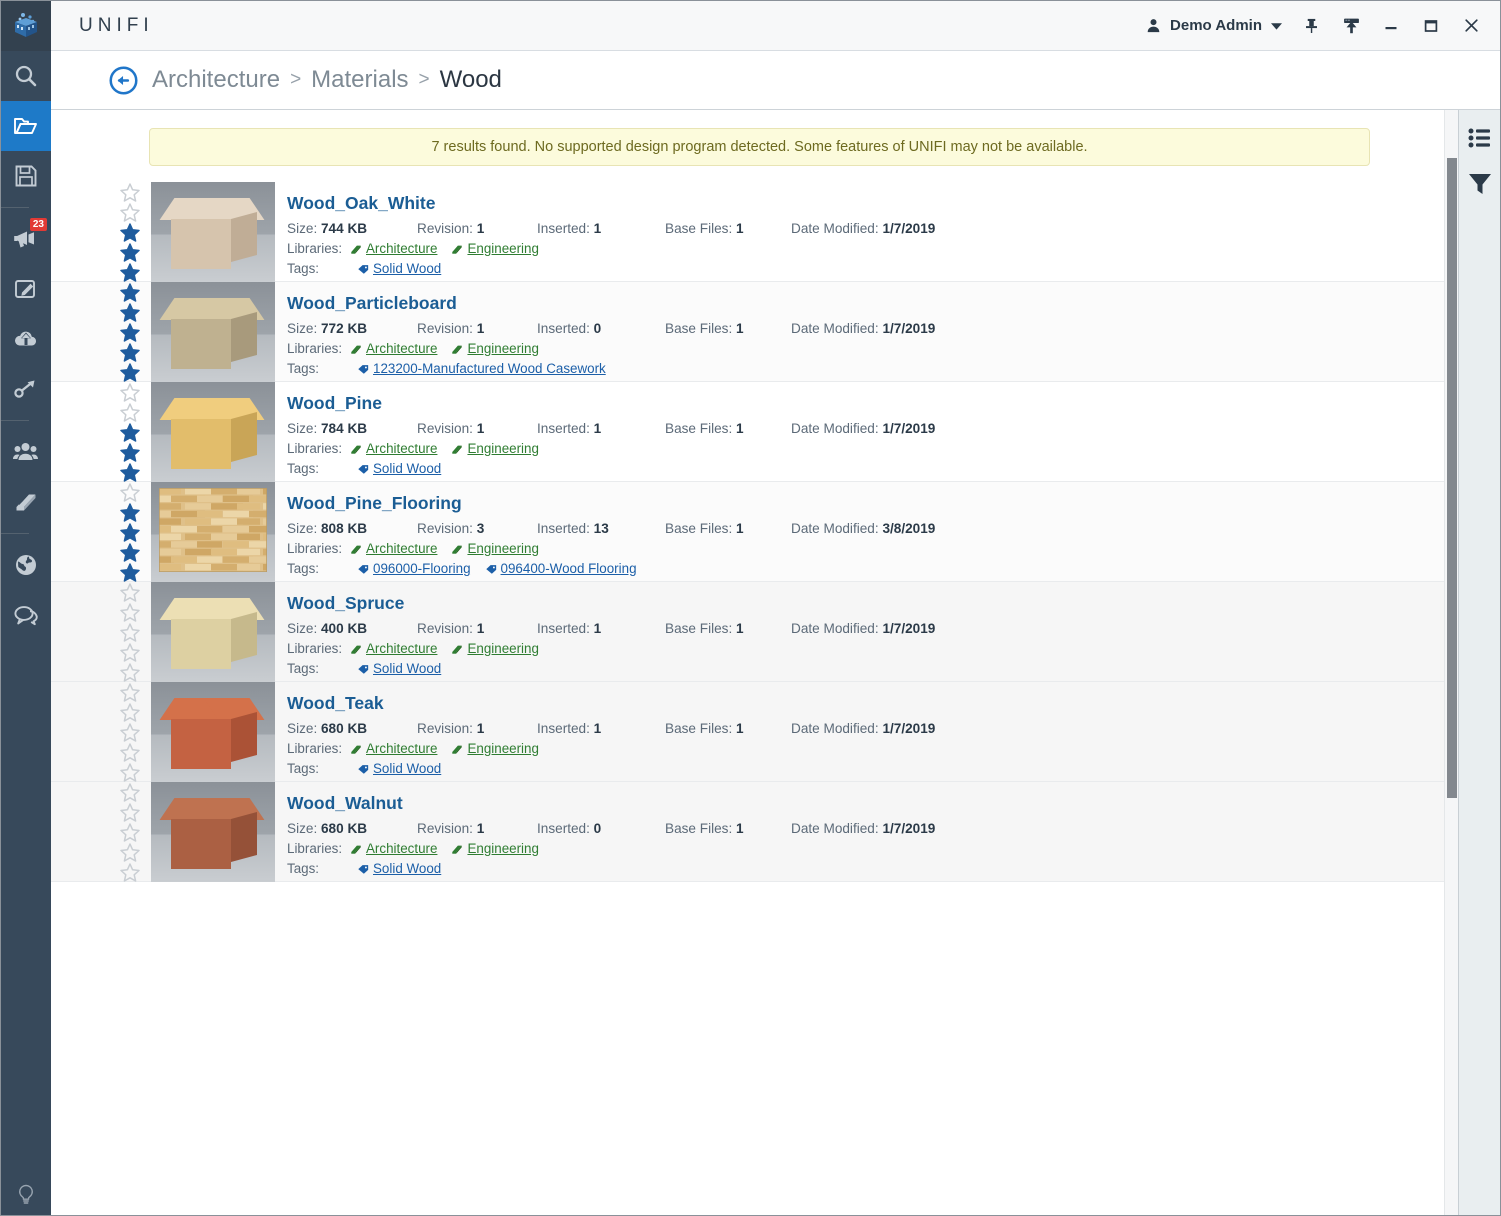 The height and width of the screenshot is (1216, 1501). Describe the element at coordinates (414, 568) in the screenshot. I see `tag-chip: 096000-Flooring` at that location.